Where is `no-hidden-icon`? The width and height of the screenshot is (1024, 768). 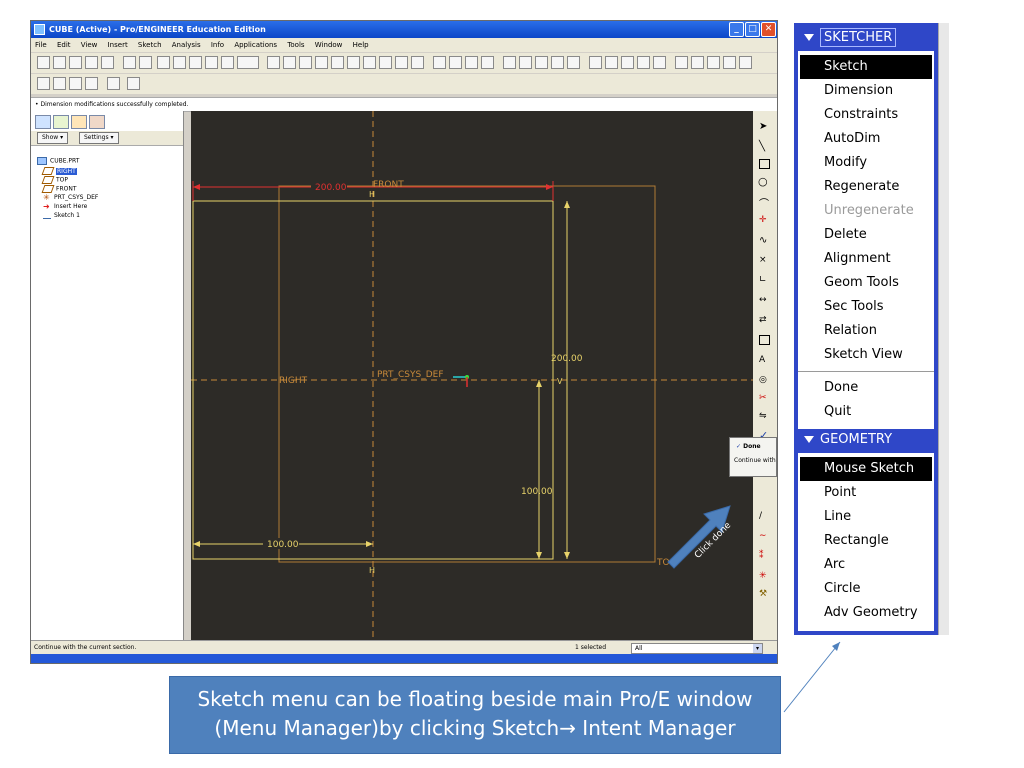
no-hidden-icon is located at coordinates (471, 62).